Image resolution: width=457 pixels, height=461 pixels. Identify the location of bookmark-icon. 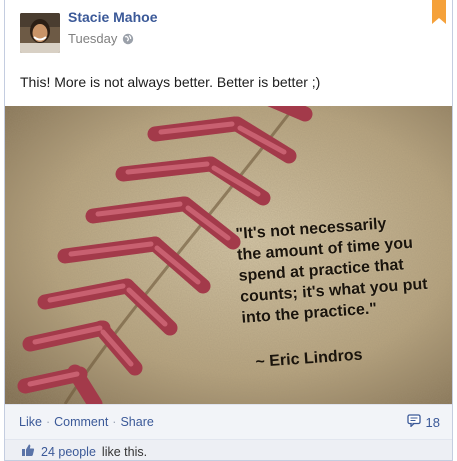
(439, 12).